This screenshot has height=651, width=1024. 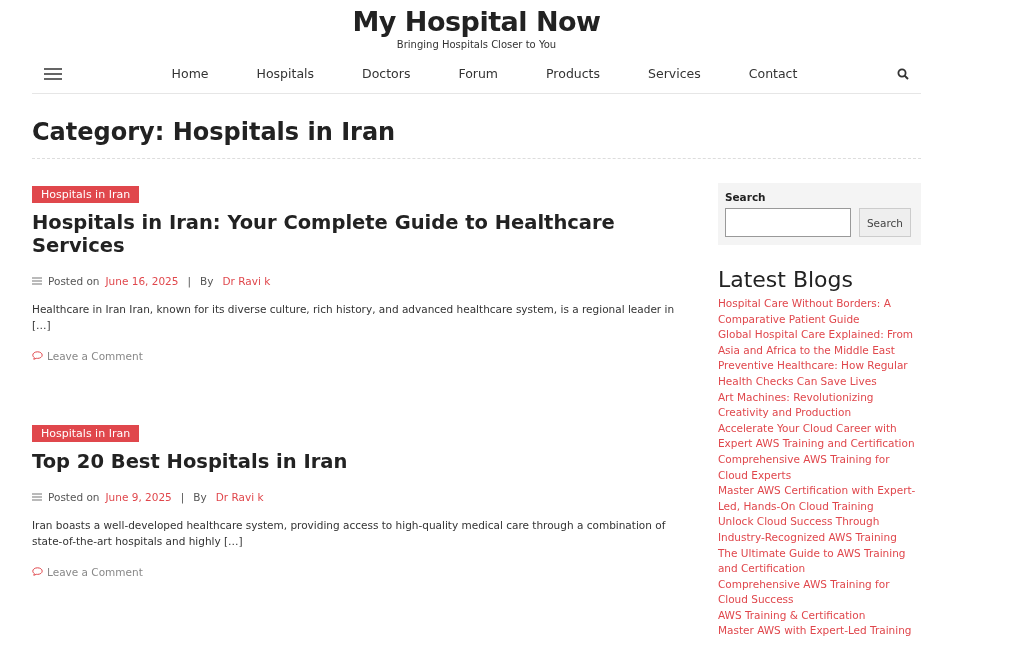 I want to click on nav-link: Forum, so click(x=478, y=73).